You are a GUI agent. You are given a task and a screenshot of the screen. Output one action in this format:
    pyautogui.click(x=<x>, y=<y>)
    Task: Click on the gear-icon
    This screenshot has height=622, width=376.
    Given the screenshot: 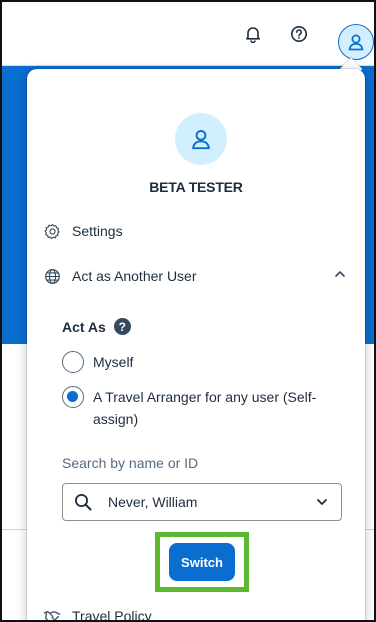 What is the action you would take?
    pyautogui.click(x=52, y=231)
    